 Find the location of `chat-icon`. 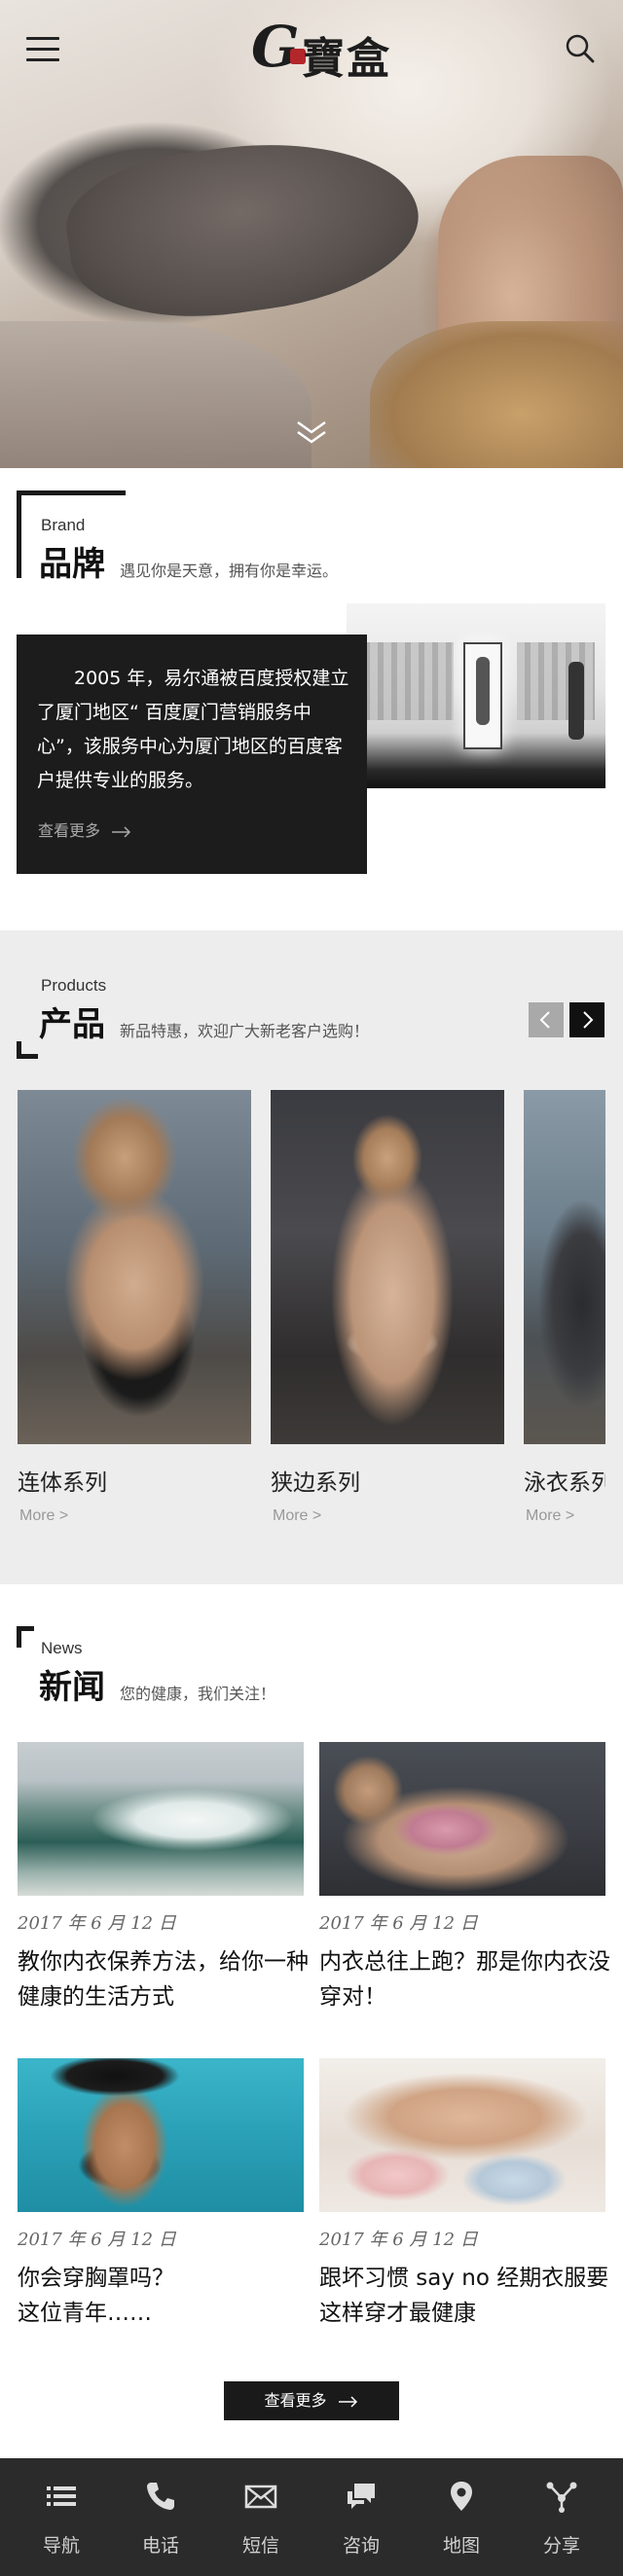

chat-icon is located at coordinates (361, 2496).